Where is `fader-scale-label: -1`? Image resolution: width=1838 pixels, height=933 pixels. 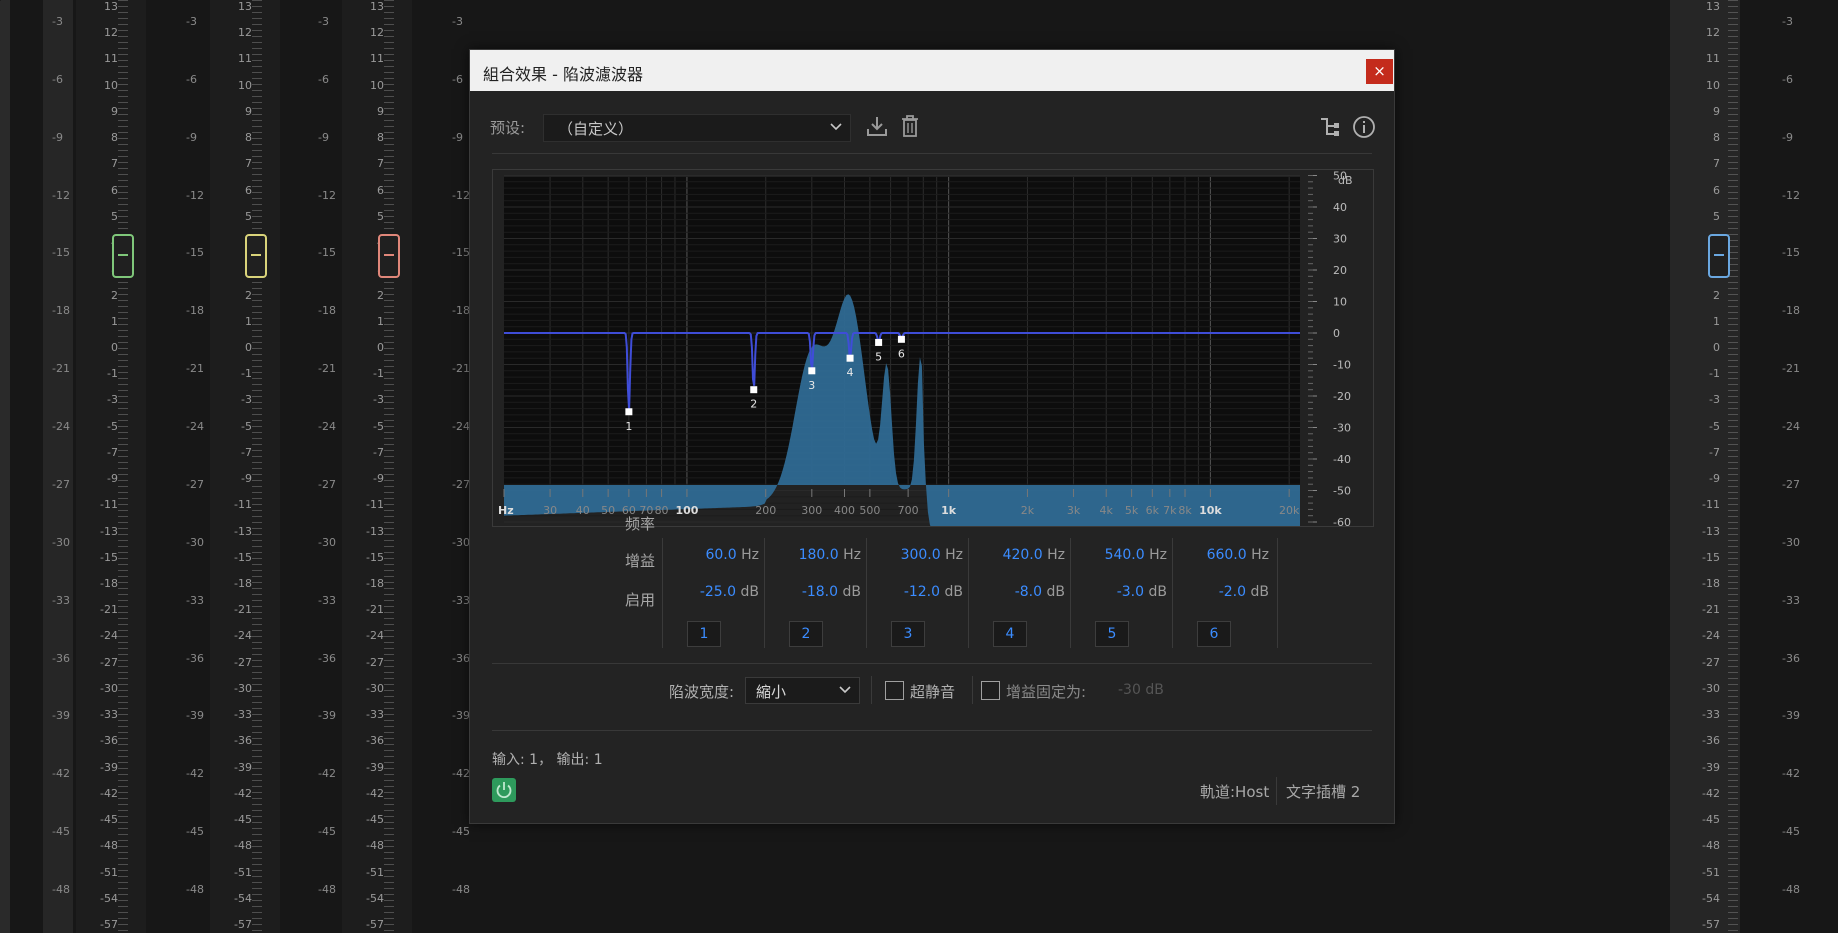
fader-scale-label: -1 is located at coordinates (378, 374).